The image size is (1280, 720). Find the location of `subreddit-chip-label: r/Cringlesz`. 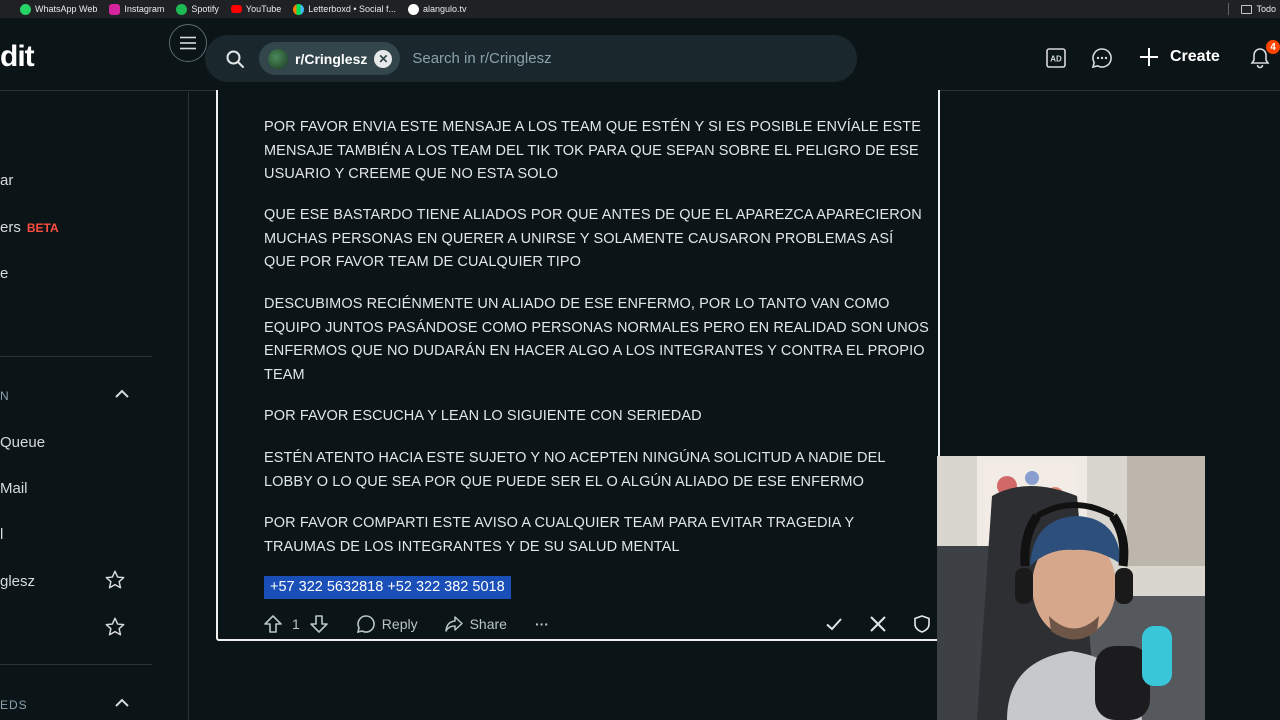

subreddit-chip-label: r/Cringlesz is located at coordinates (331, 58).